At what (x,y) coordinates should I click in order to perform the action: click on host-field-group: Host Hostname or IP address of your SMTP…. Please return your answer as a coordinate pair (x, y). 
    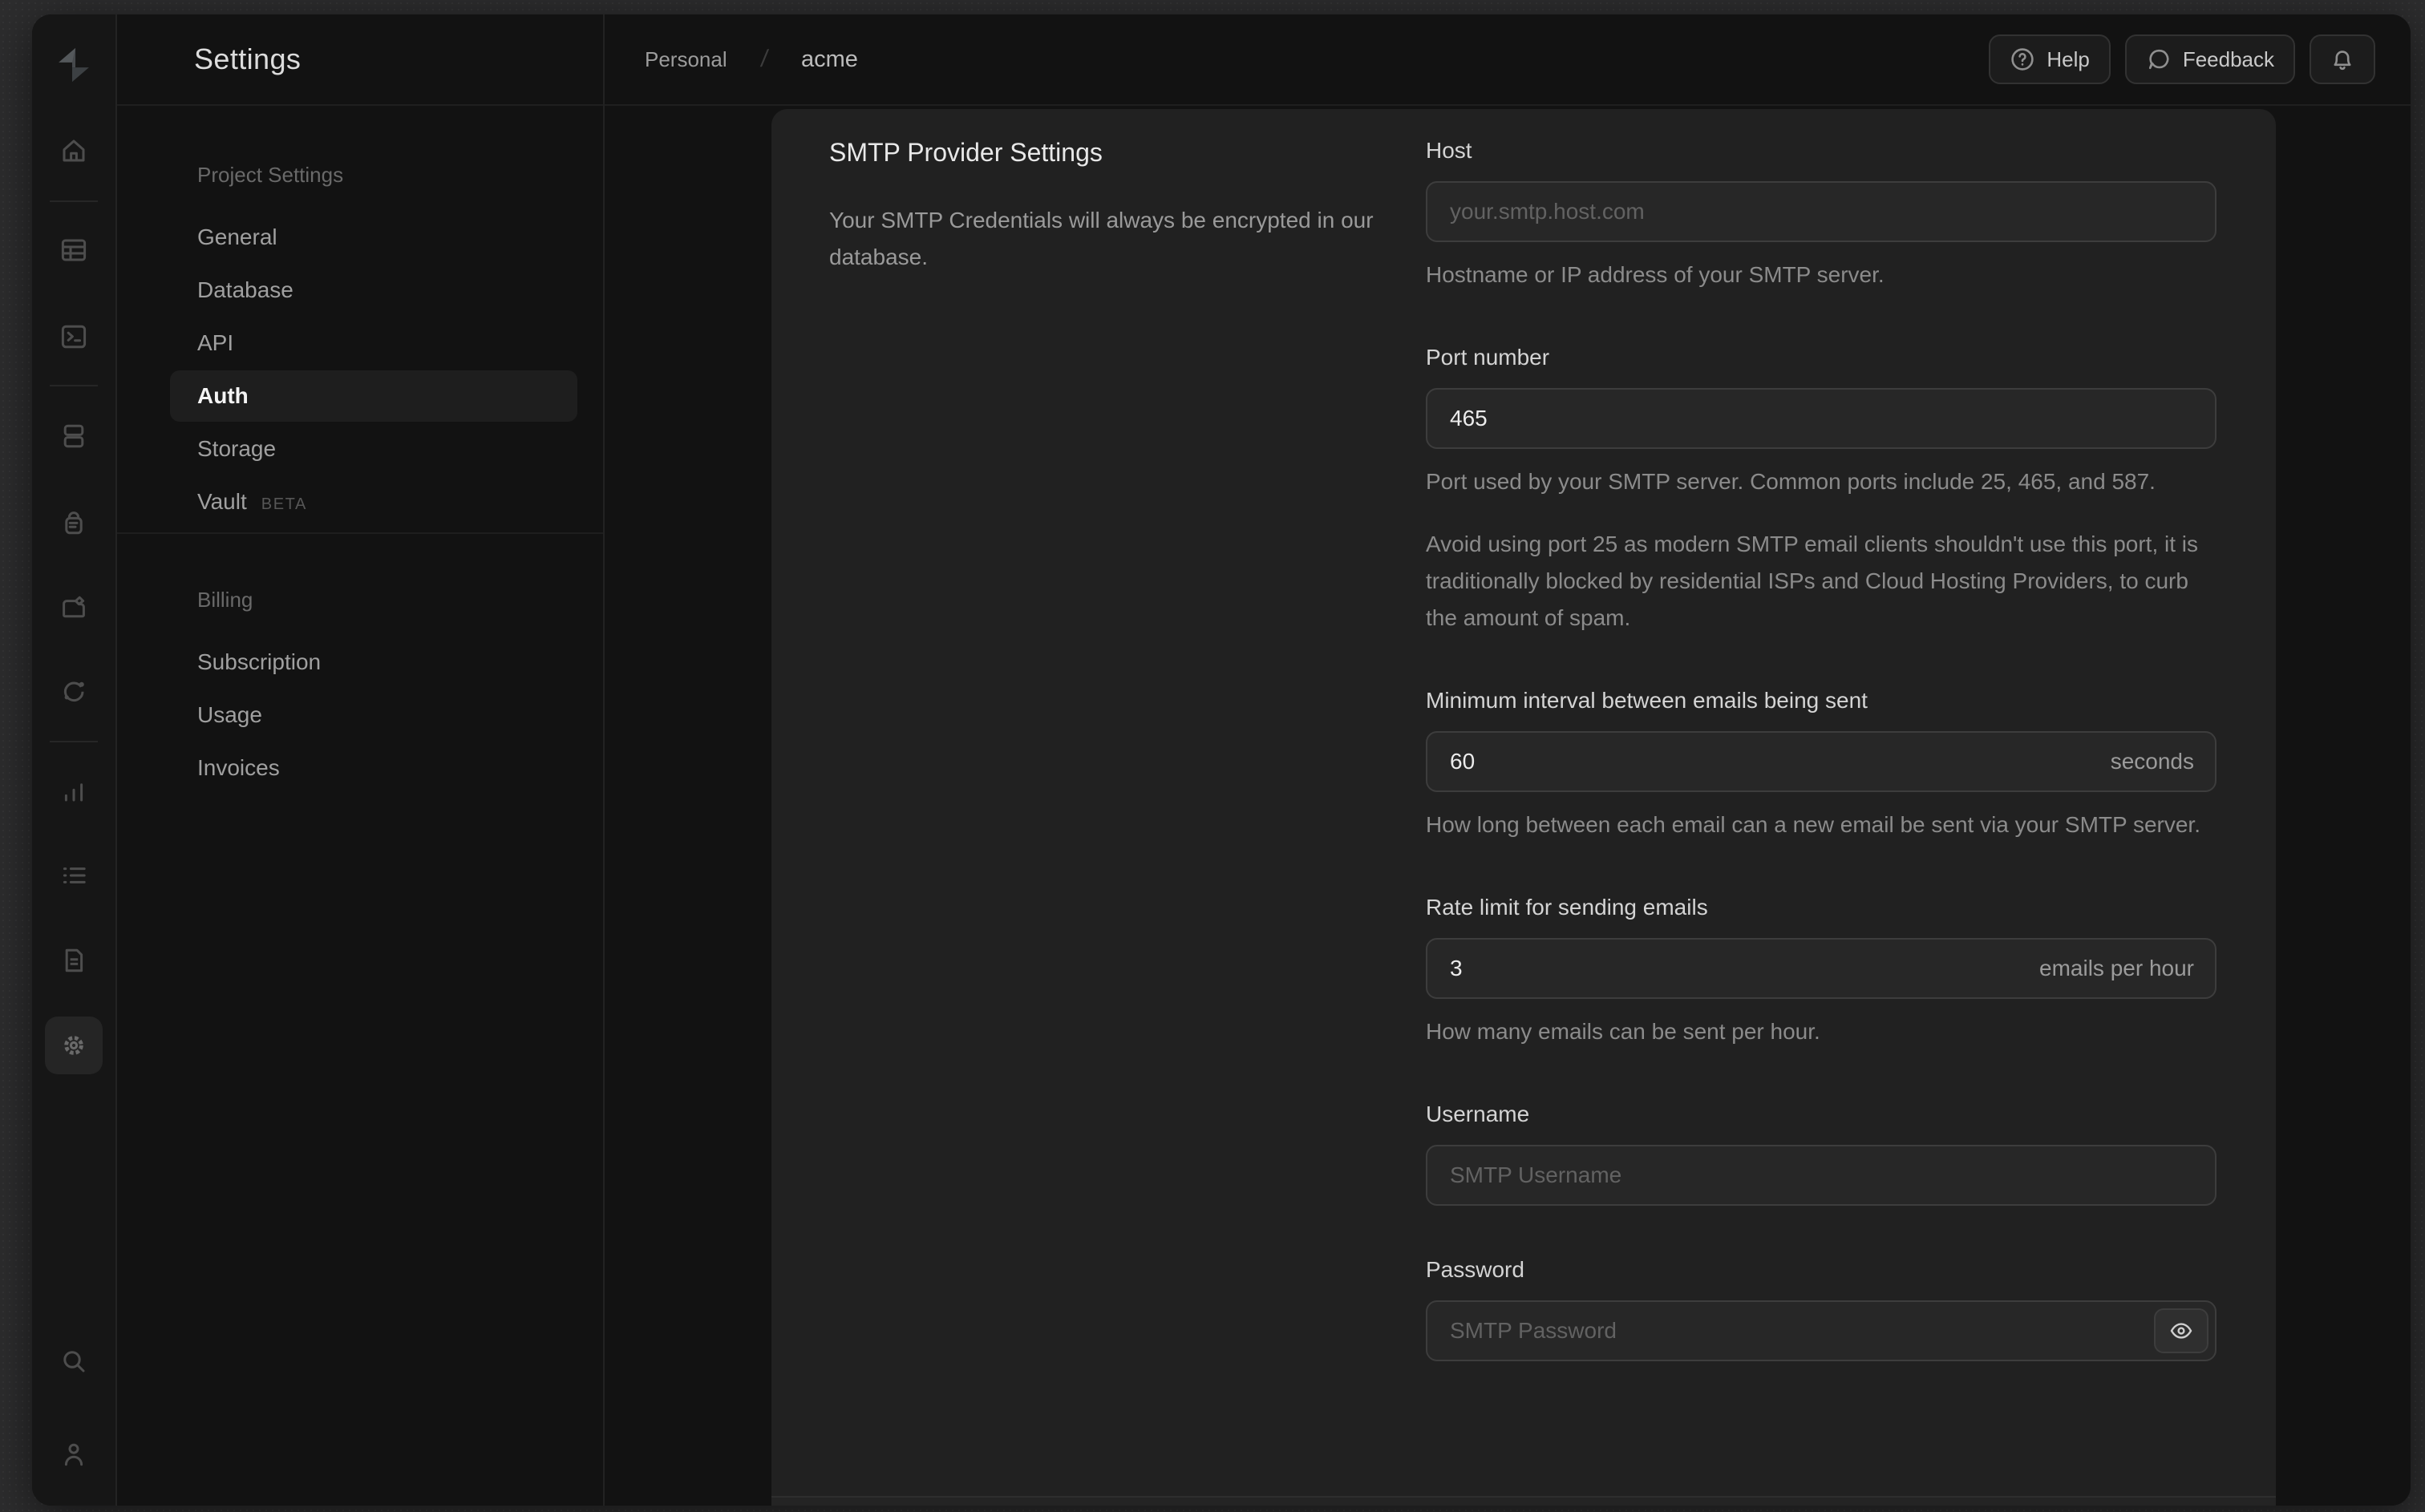
    Looking at the image, I should click on (1821, 214).